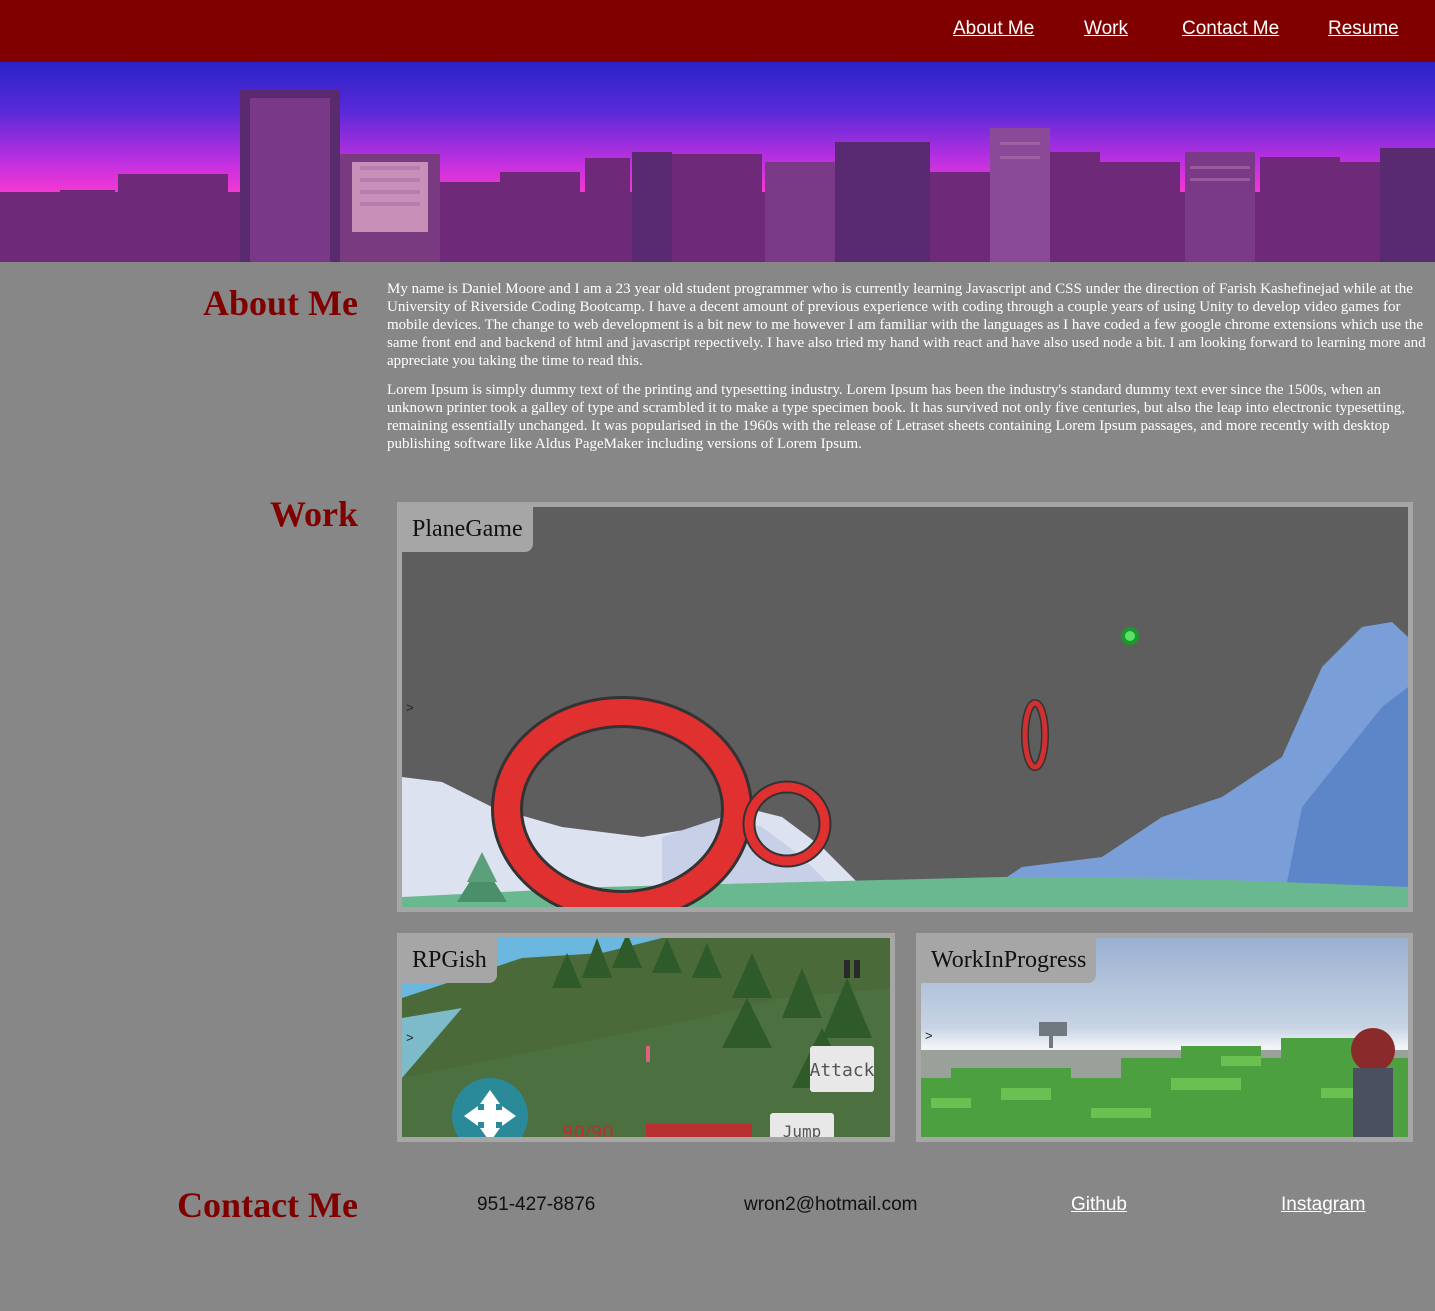  What do you see at coordinates (588, 1129) in the screenshot?
I see `hp-counter-text: 90/90` at bounding box center [588, 1129].